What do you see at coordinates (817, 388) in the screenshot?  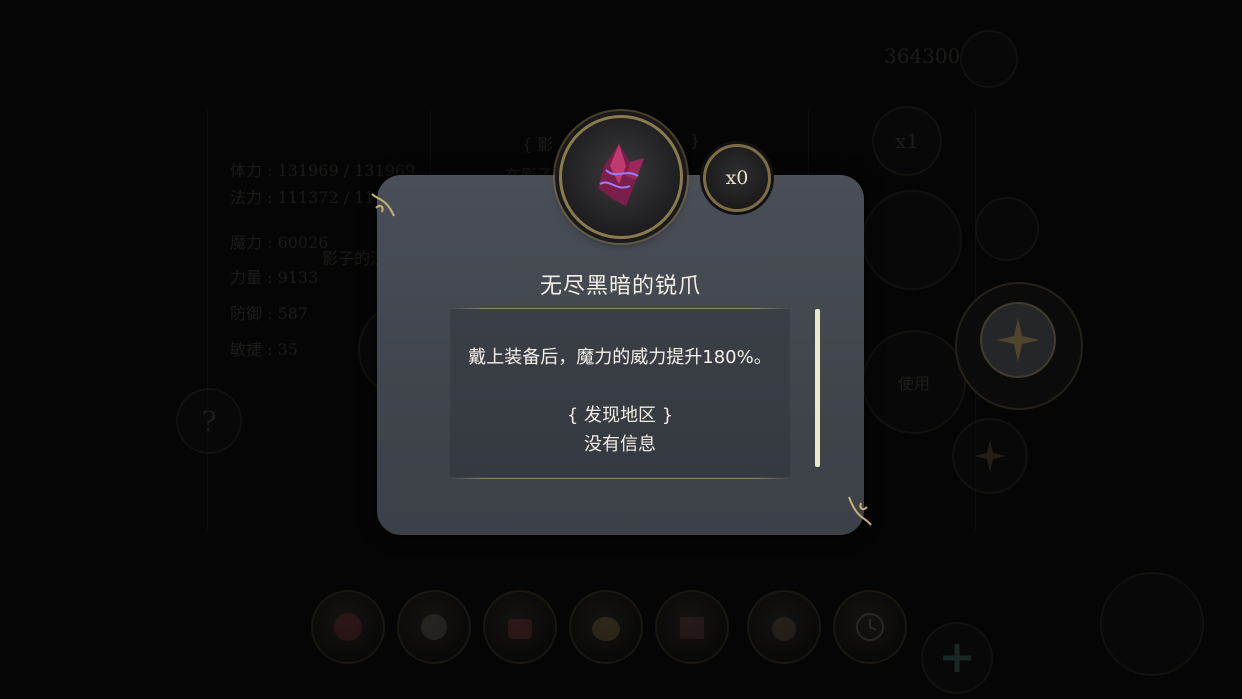 I see `description-scrollbar` at bounding box center [817, 388].